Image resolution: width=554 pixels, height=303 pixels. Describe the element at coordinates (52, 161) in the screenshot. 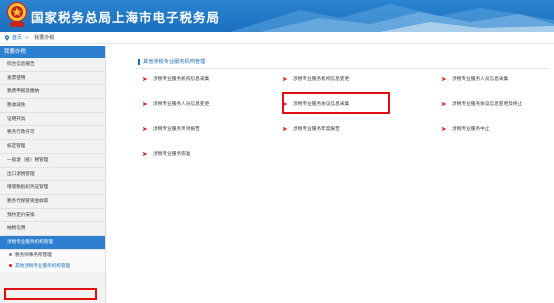

I see `sidebar-item-refund: 一般退（抵）税管理` at that location.